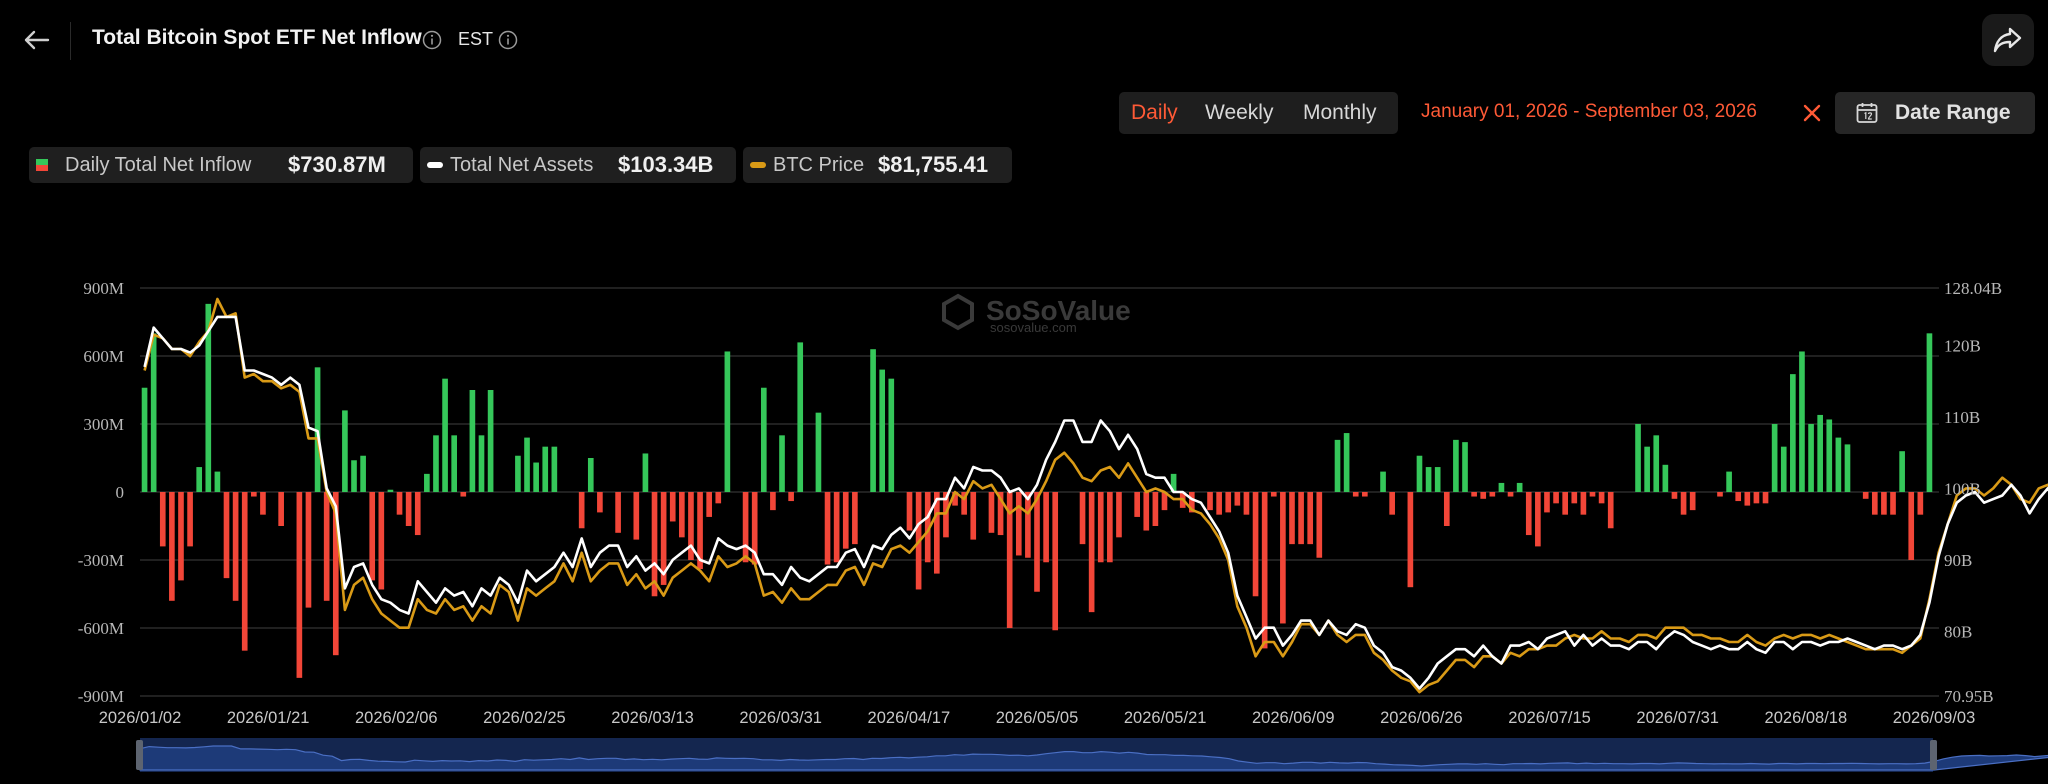  I want to click on range-navigator, so click(1092, 755).